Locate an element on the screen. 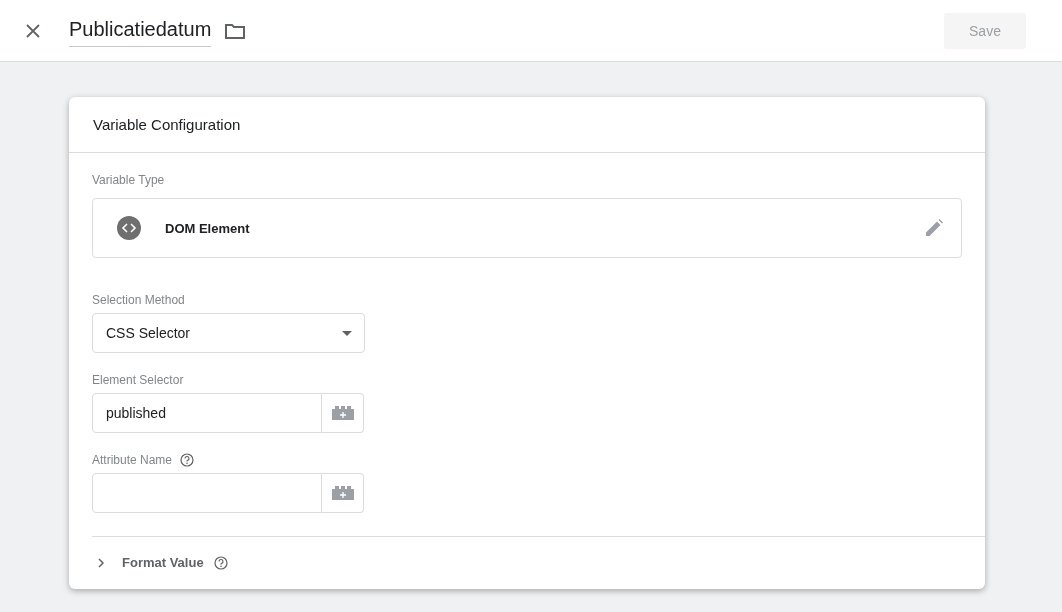  input-field: published is located at coordinates (207, 413).